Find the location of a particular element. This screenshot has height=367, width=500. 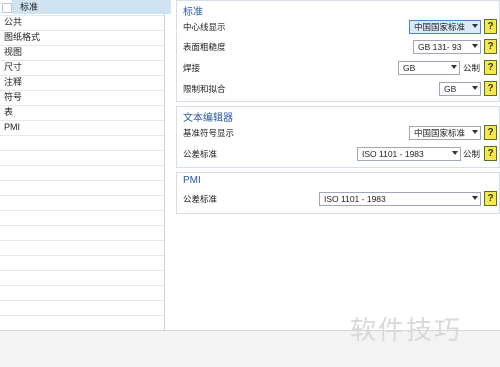

surface-roughness-select: GB 131- 93 is located at coordinates (447, 47).